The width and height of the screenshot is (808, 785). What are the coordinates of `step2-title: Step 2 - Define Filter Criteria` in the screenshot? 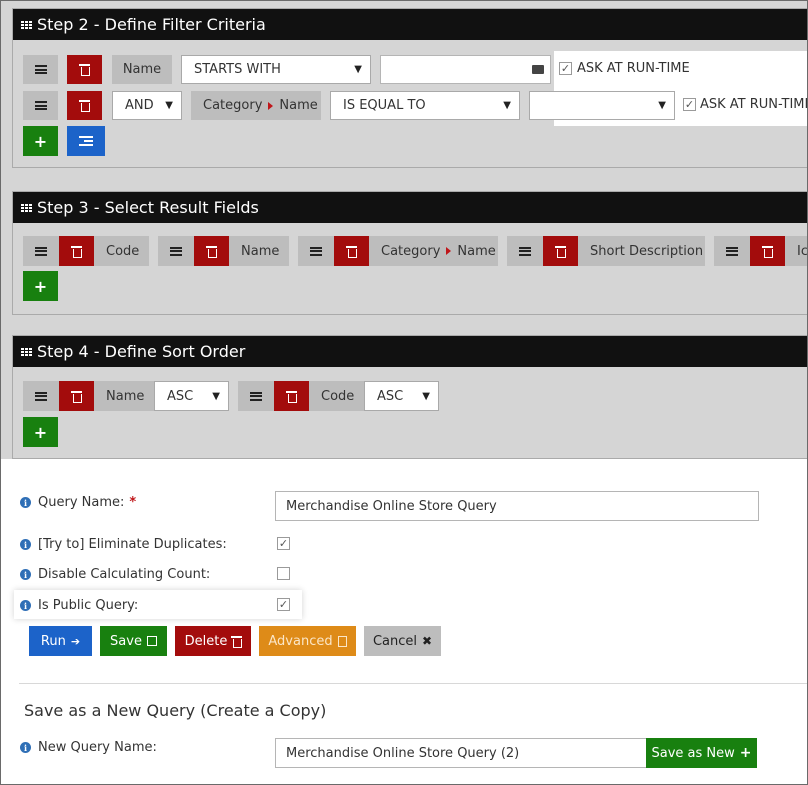 It's located at (151, 24).